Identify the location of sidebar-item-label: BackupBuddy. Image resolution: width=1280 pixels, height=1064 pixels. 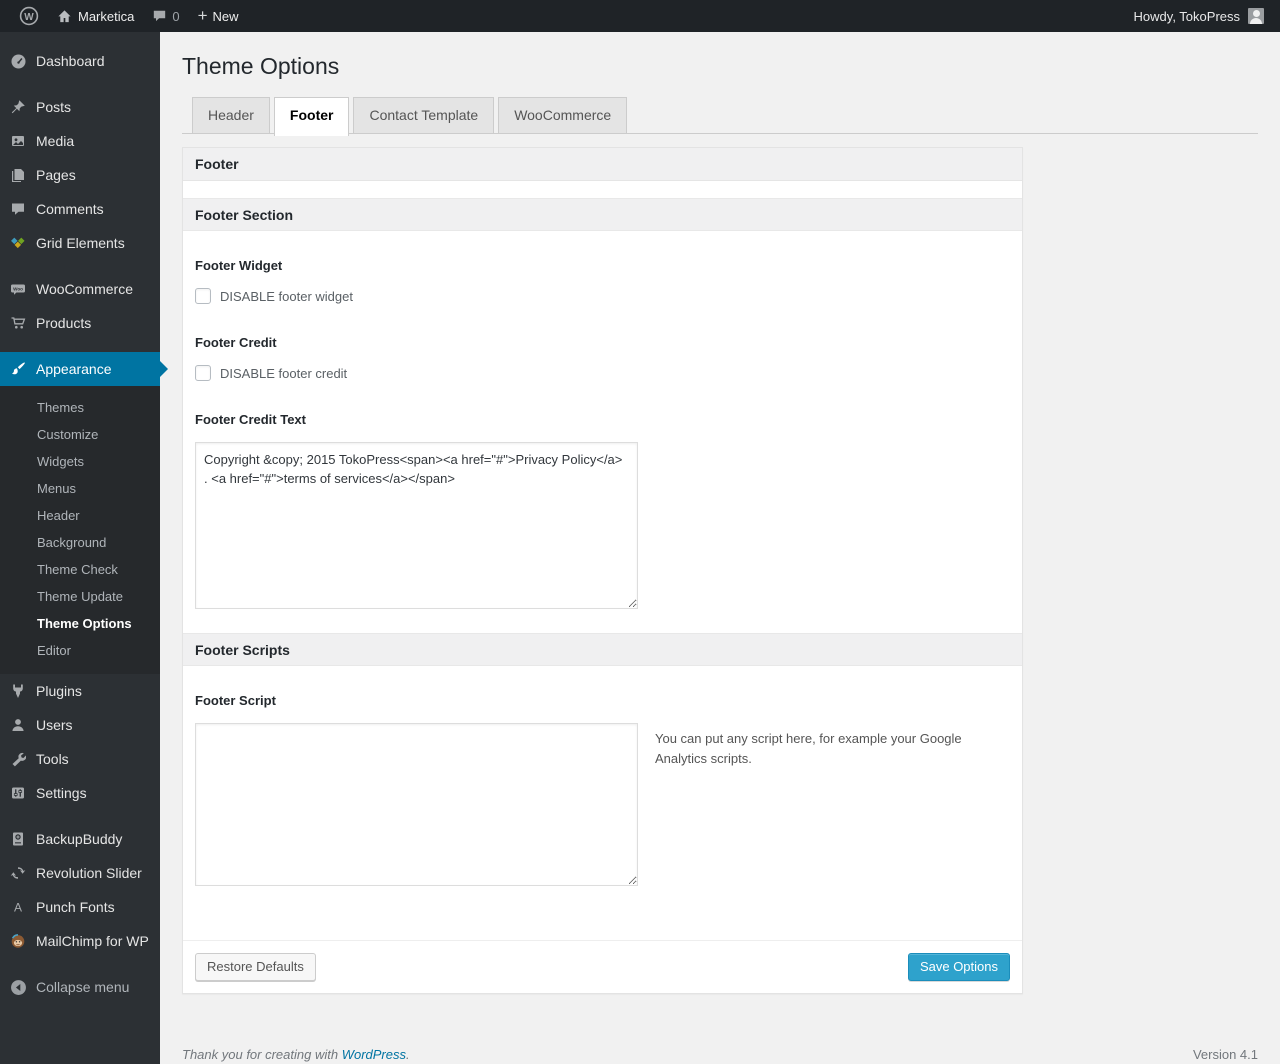
(79, 839).